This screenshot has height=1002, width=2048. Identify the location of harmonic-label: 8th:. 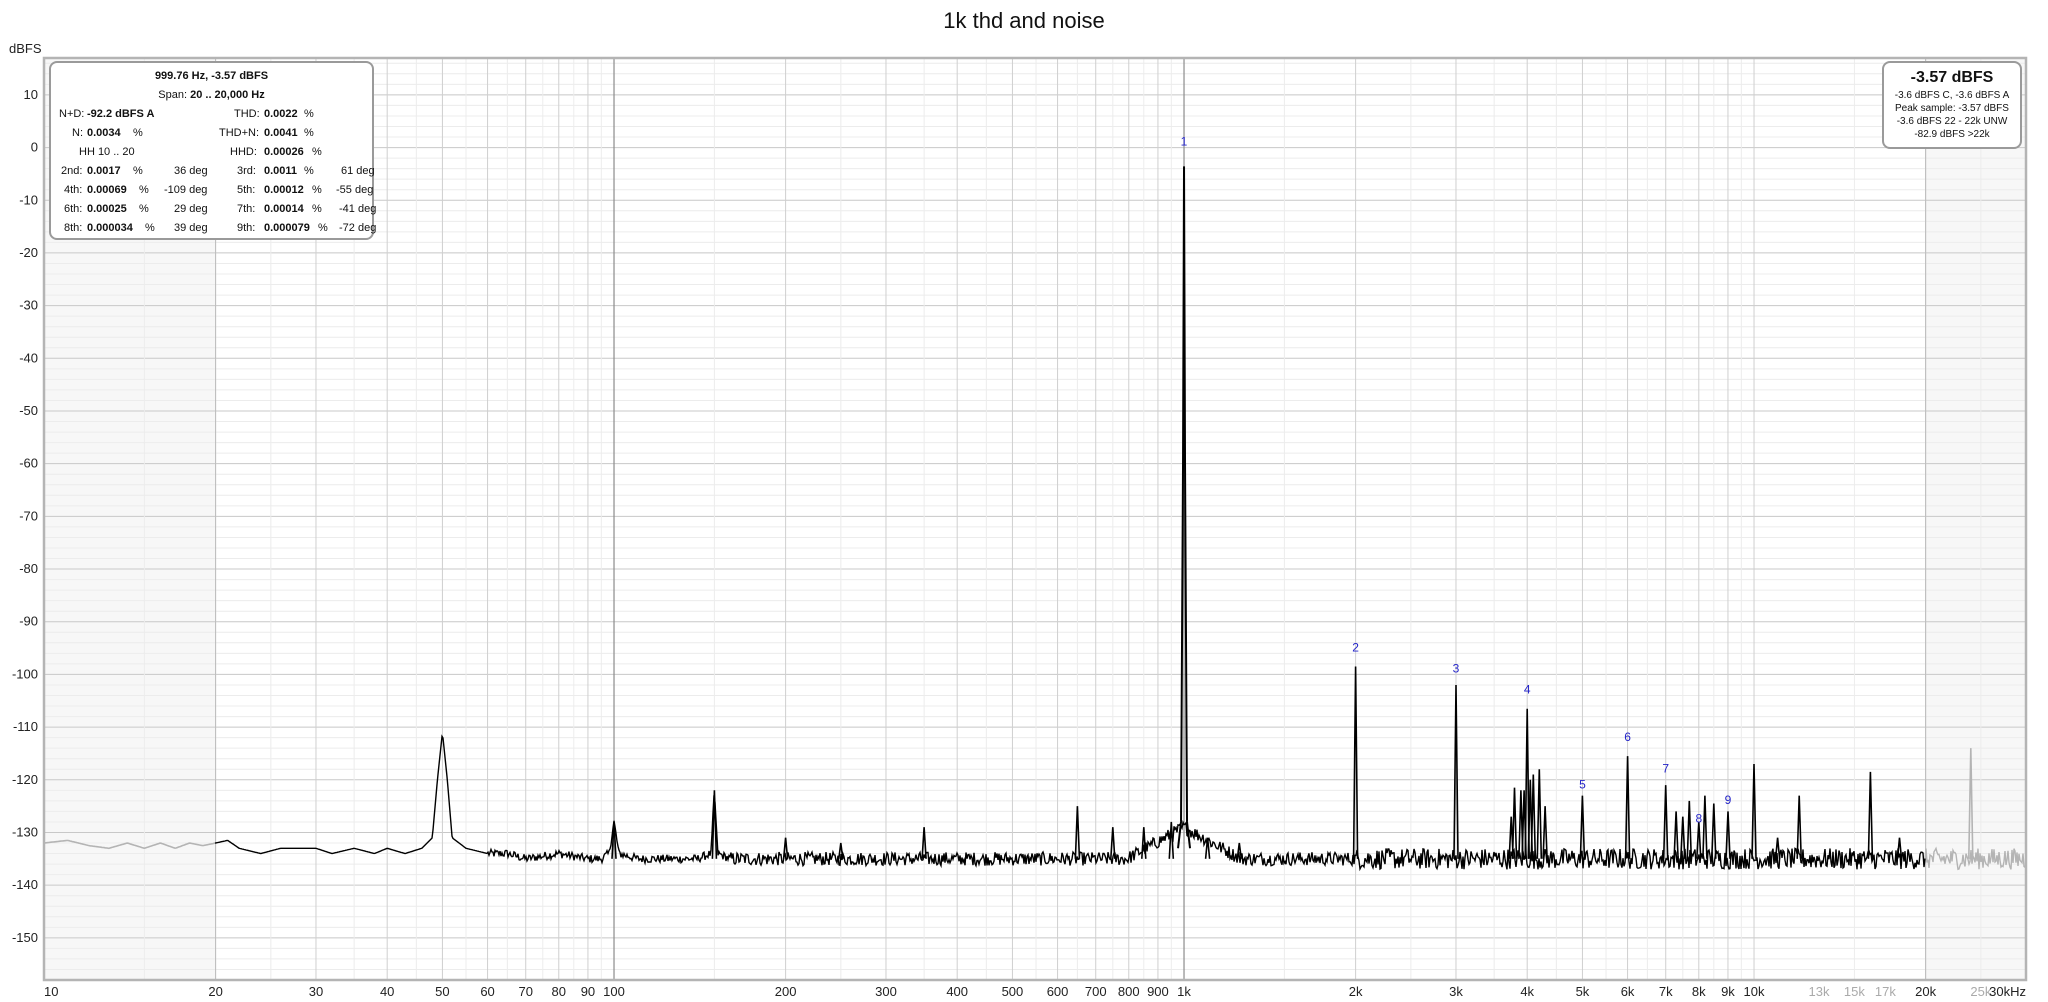
(73, 228).